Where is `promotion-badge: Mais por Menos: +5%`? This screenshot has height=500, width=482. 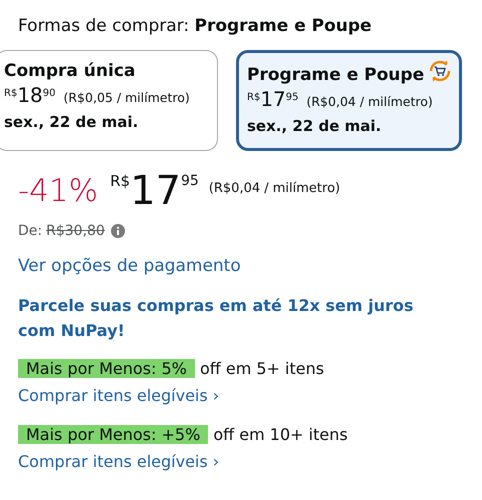
promotion-badge: Mais por Menos: +5% is located at coordinates (113, 434).